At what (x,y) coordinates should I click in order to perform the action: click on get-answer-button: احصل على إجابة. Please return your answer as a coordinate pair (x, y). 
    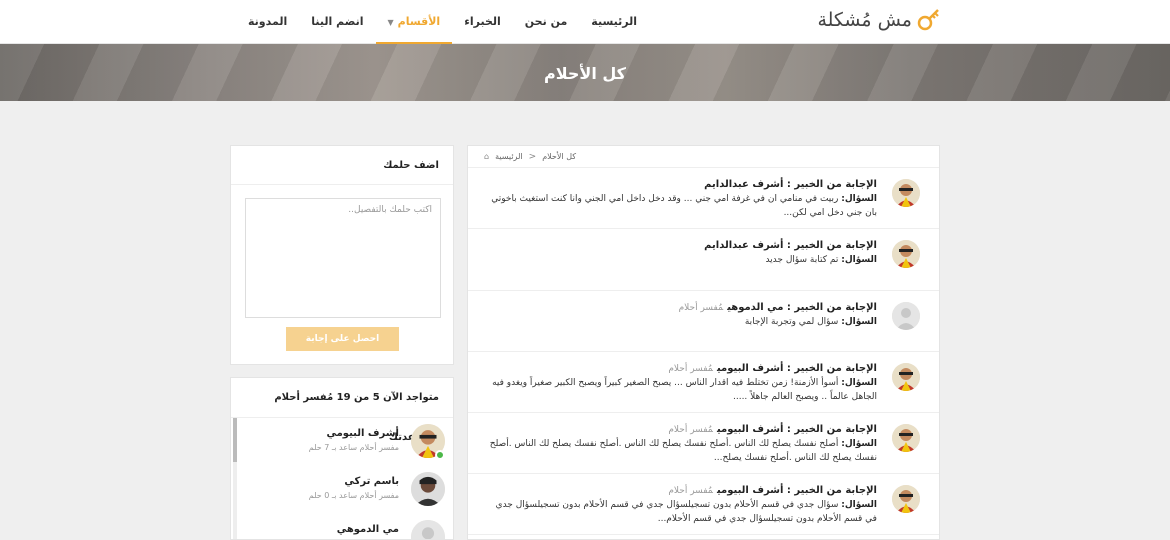
    Looking at the image, I should click on (342, 339).